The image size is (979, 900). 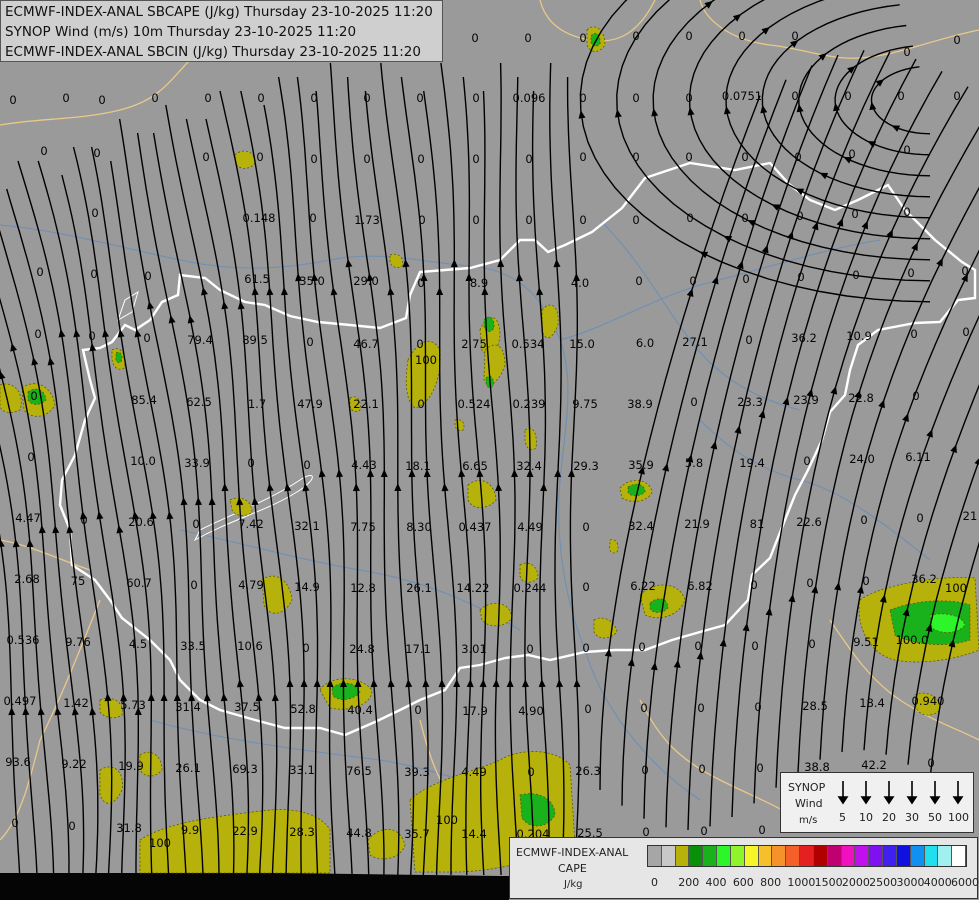 I want to click on cin-value-label: 1.73, so click(x=367, y=220).